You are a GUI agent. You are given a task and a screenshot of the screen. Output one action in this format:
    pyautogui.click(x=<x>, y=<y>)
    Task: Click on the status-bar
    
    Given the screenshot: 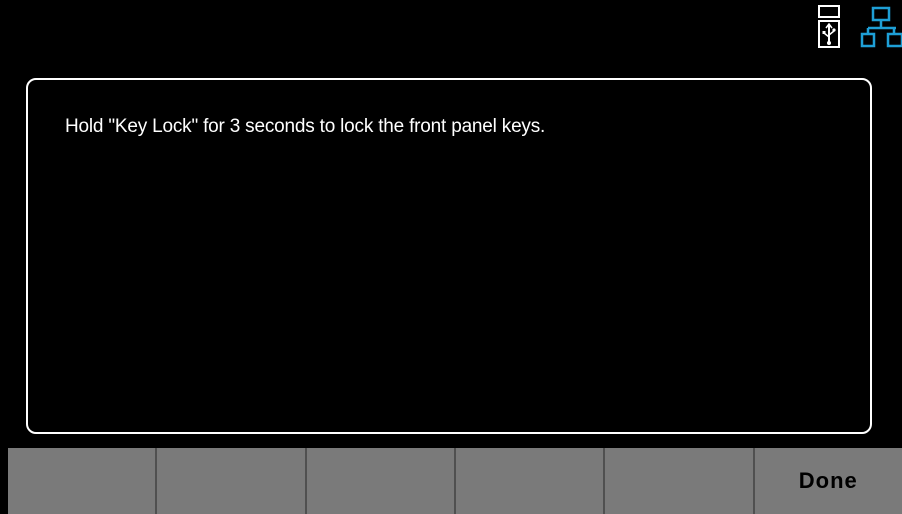 What is the action you would take?
    pyautogui.click(x=451, y=35)
    